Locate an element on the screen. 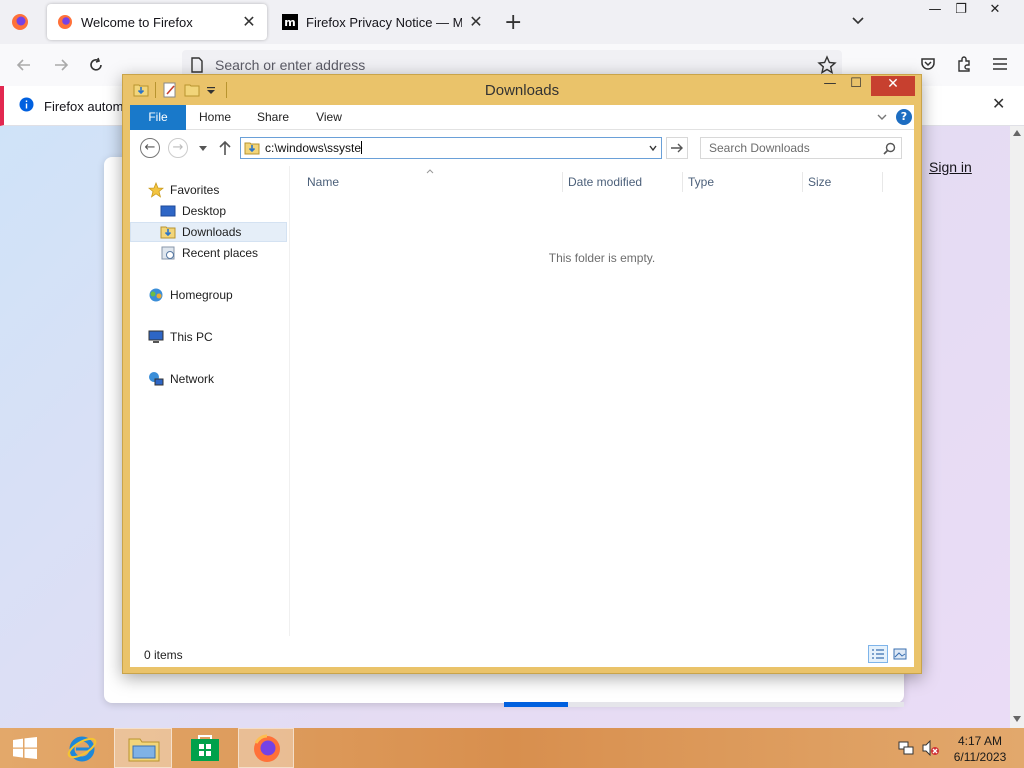 This screenshot has width=1024, height=768. ribbon-tab-share: Share is located at coordinates (273, 117).